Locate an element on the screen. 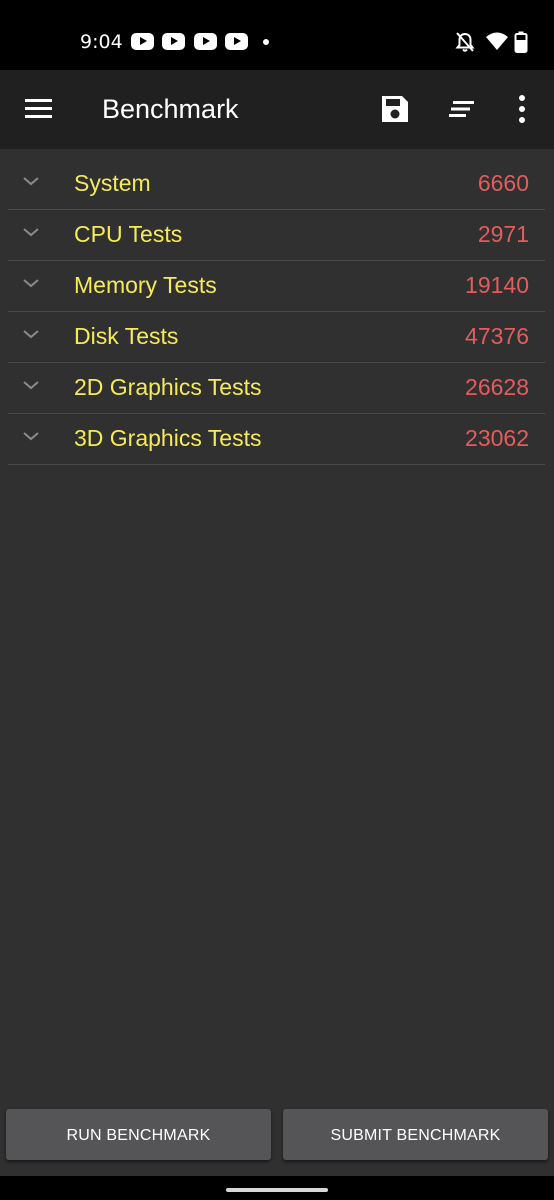 The height and width of the screenshot is (1200, 554). result-label: System is located at coordinates (112, 183).